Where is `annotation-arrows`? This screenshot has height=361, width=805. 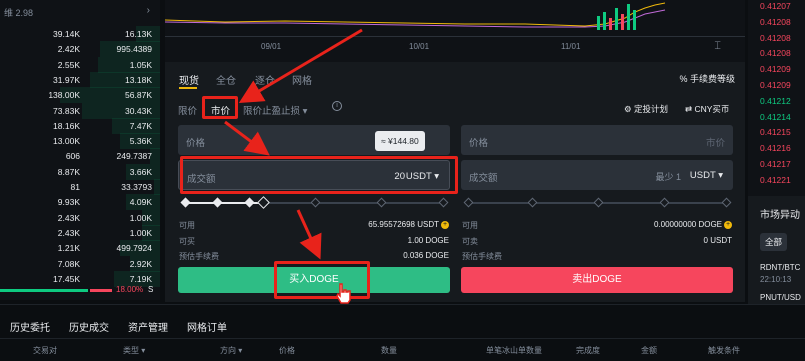 annotation-arrows is located at coordinates (293, 144).